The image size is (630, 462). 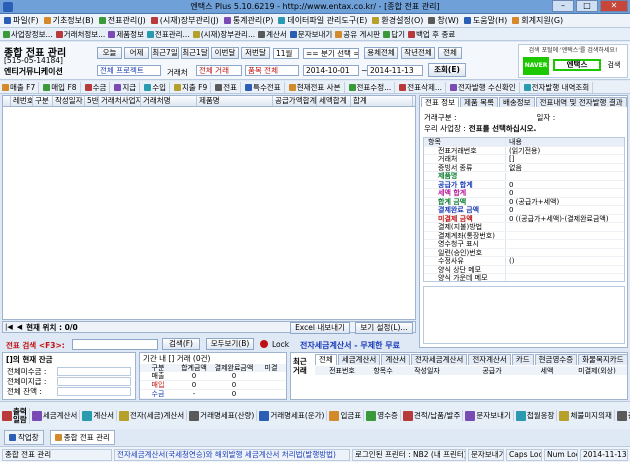 What do you see at coordinates (235, 101) in the screenshot?
I see `grid-column-header: 제품명` at bounding box center [235, 101].